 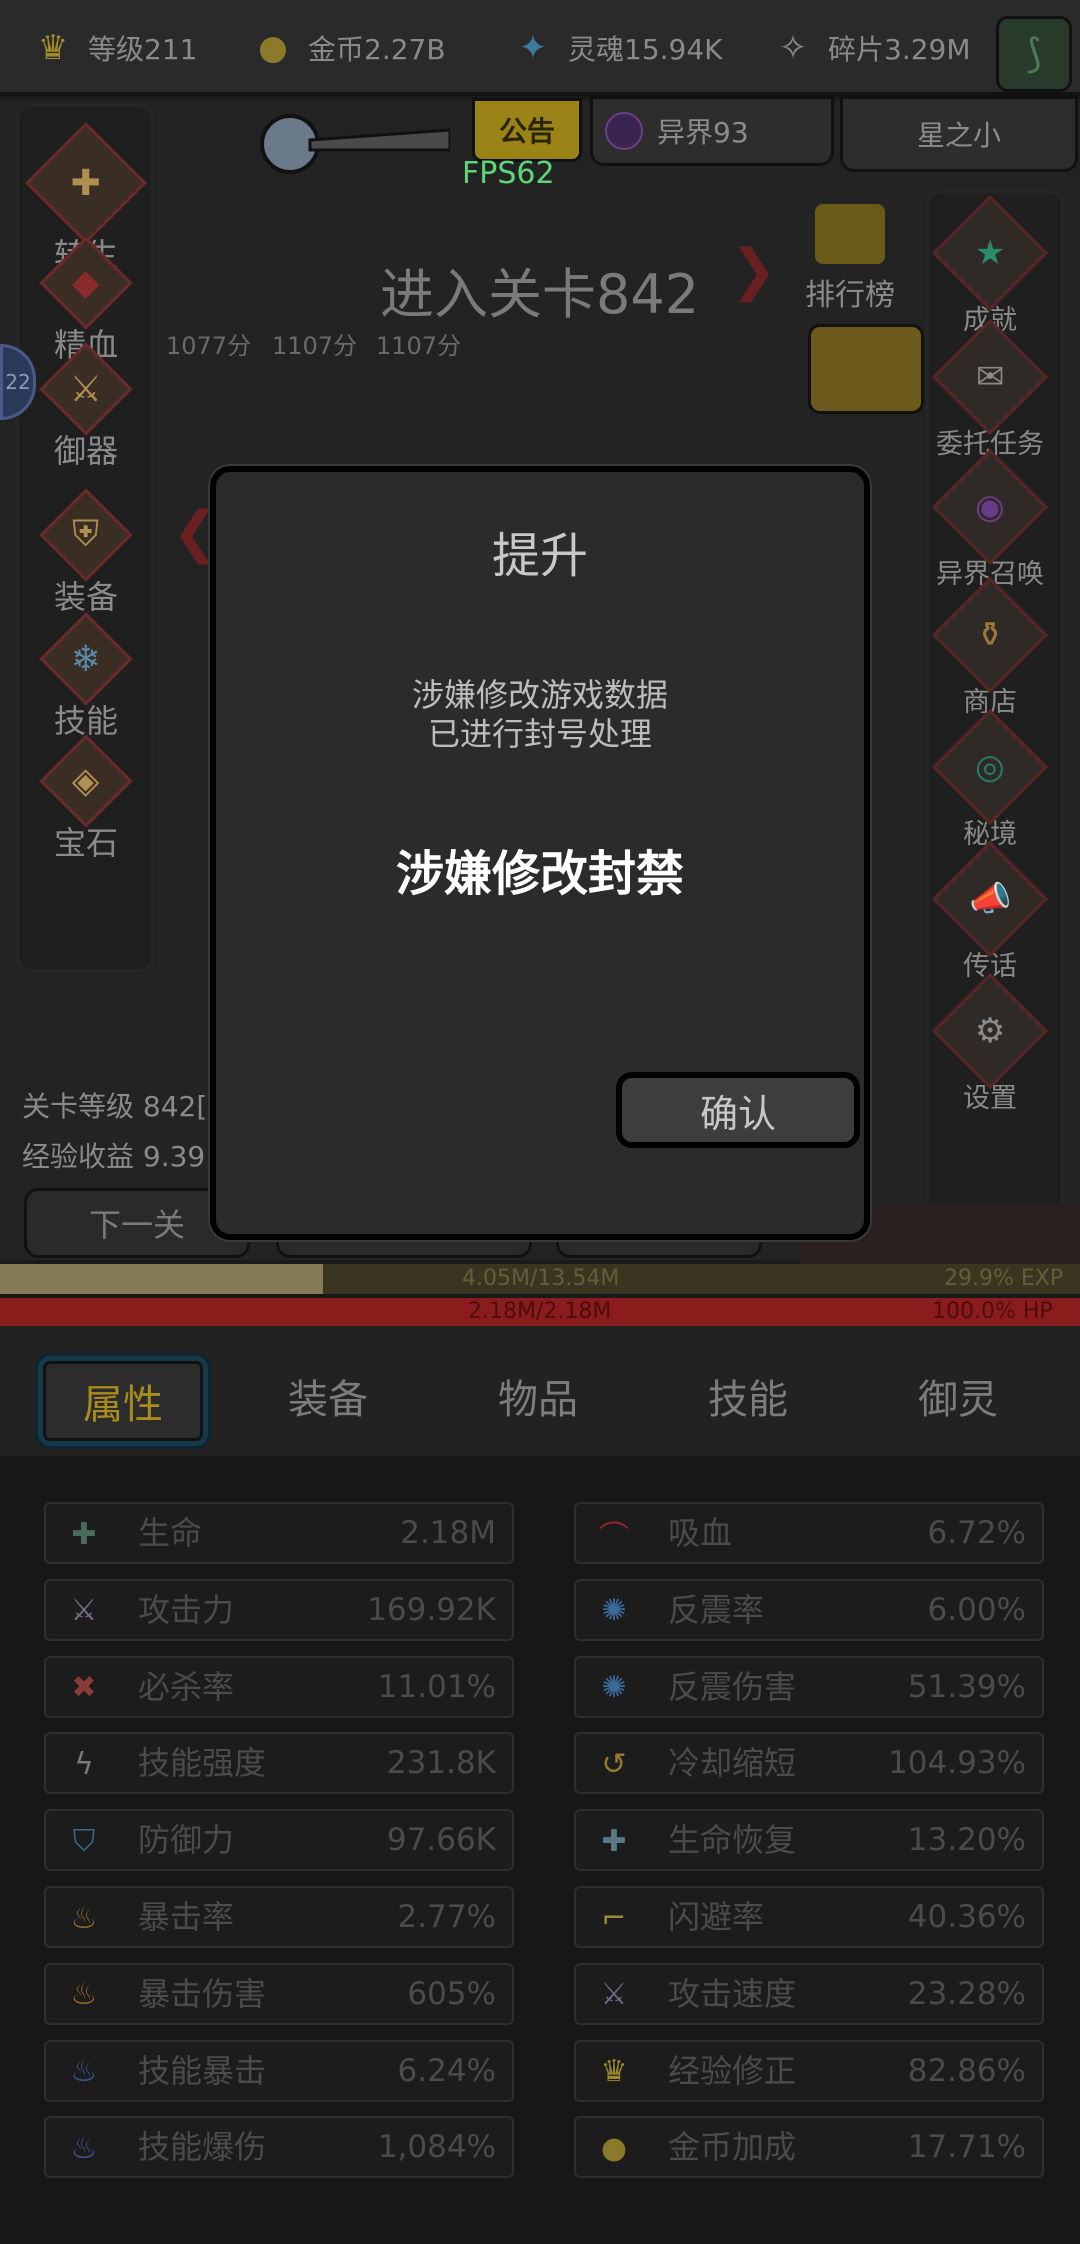 What do you see at coordinates (86, 183) in the screenshot?
I see `rebirth-icon: ✚` at bounding box center [86, 183].